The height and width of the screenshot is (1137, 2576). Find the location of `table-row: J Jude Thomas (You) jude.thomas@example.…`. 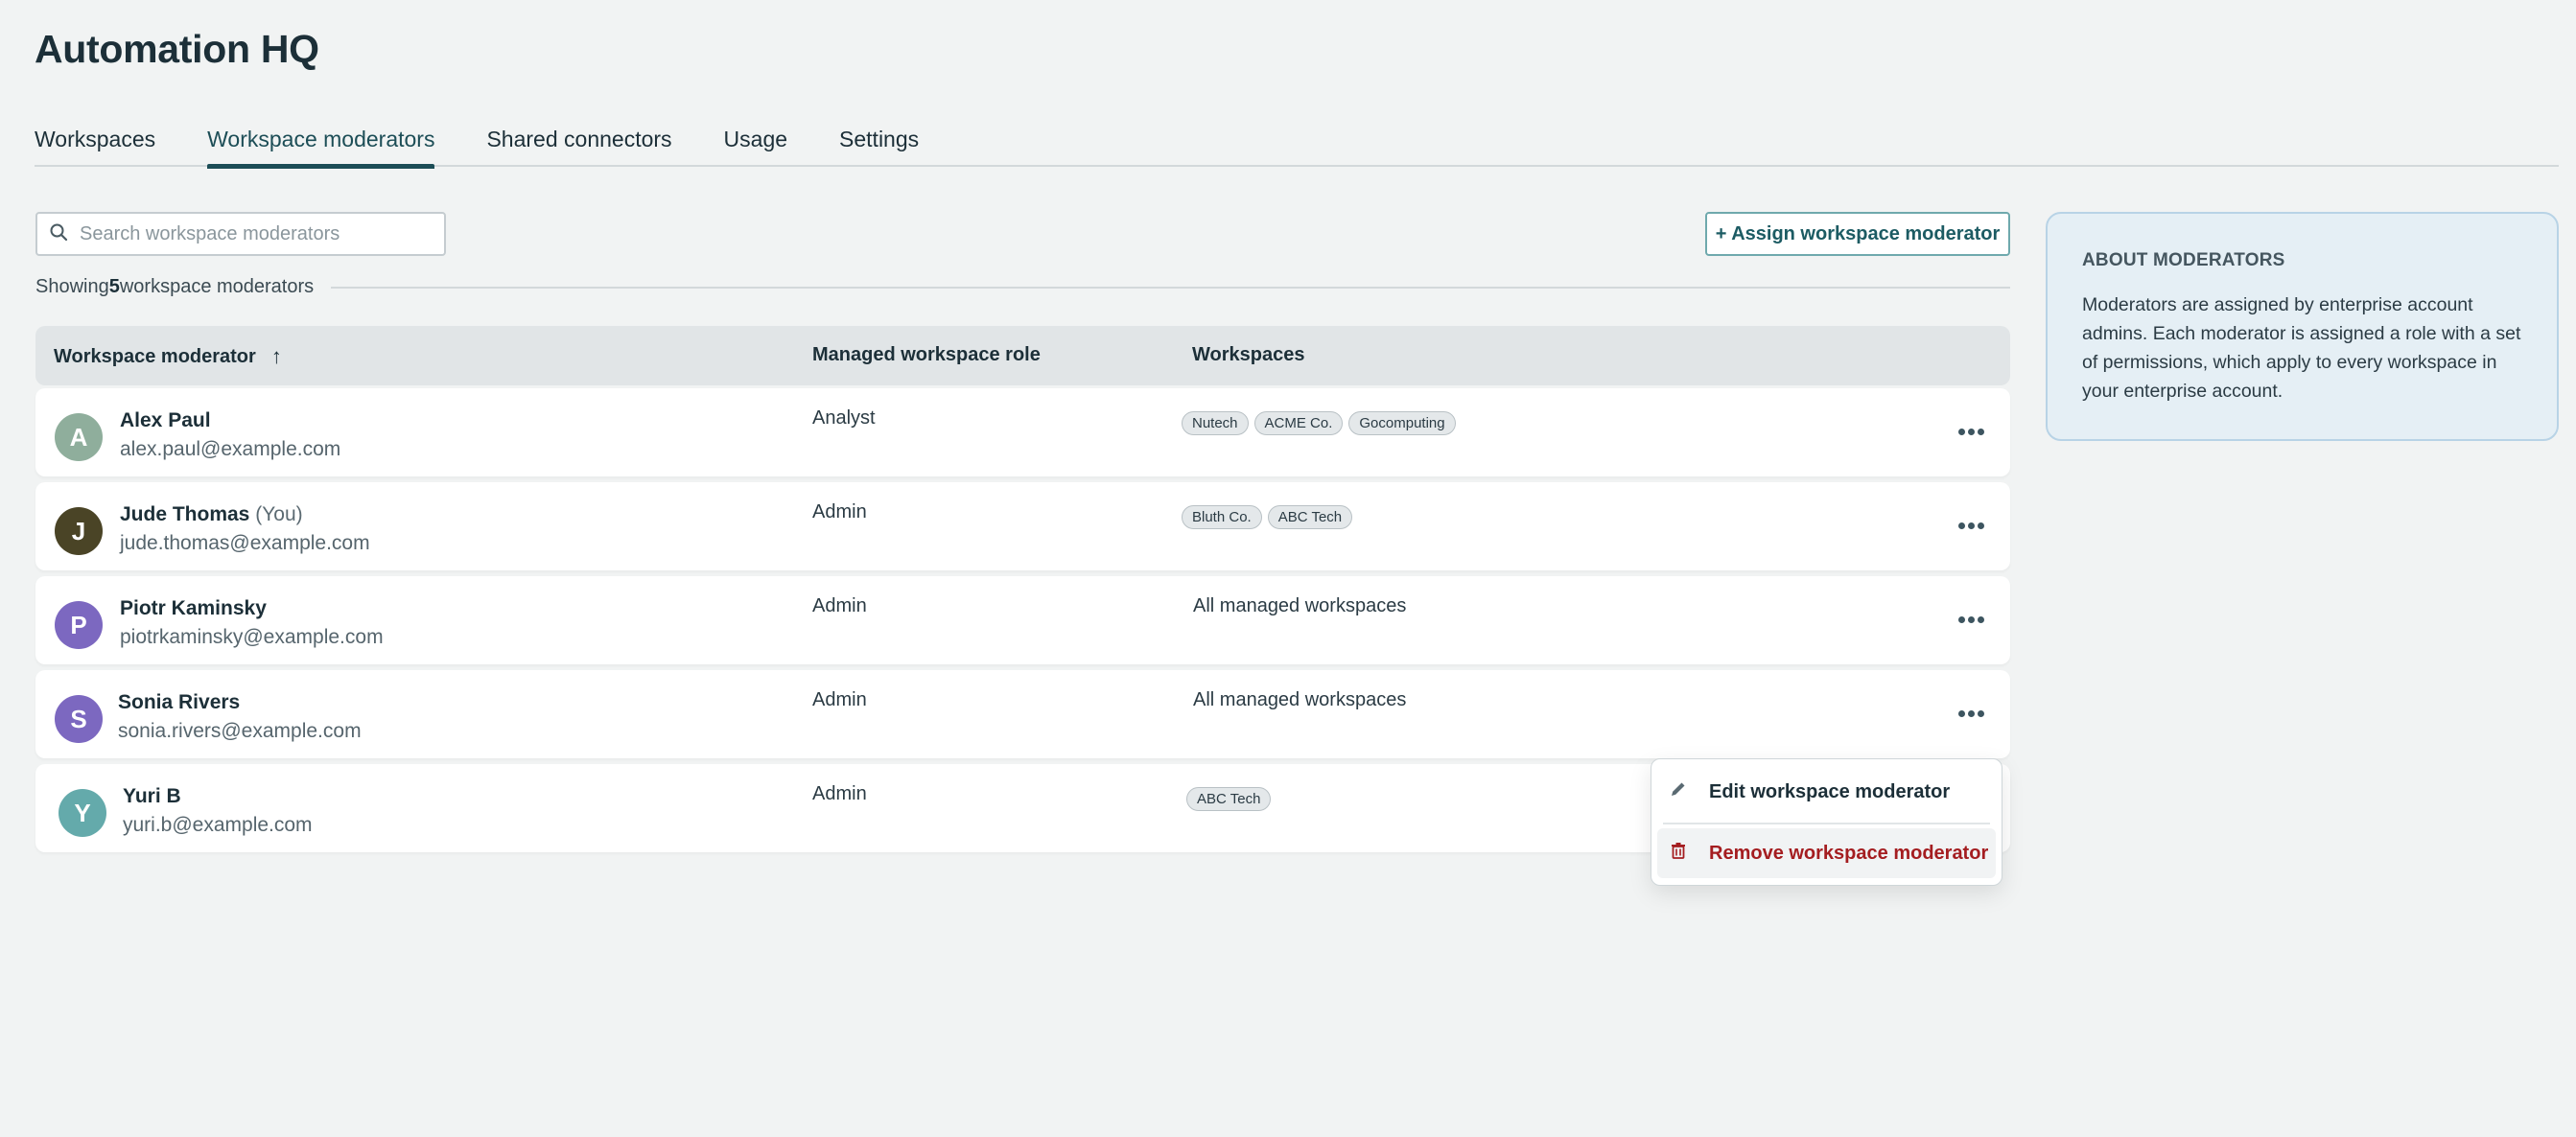

table-row: J Jude Thomas (You) jude.thomas@example.… is located at coordinates (1022, 526).